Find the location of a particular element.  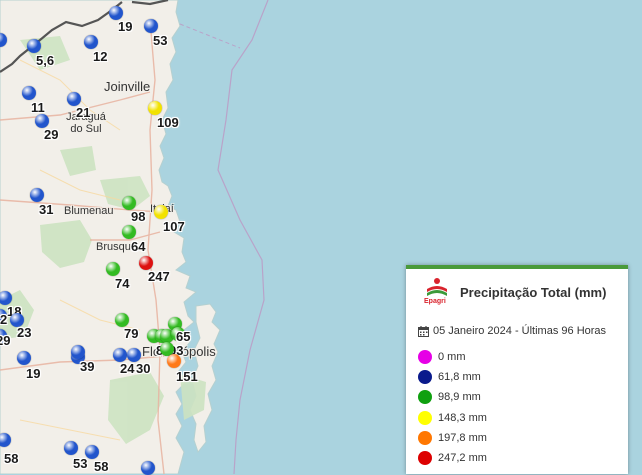

station-value-label: 109 is located at coordinates (168, 122).